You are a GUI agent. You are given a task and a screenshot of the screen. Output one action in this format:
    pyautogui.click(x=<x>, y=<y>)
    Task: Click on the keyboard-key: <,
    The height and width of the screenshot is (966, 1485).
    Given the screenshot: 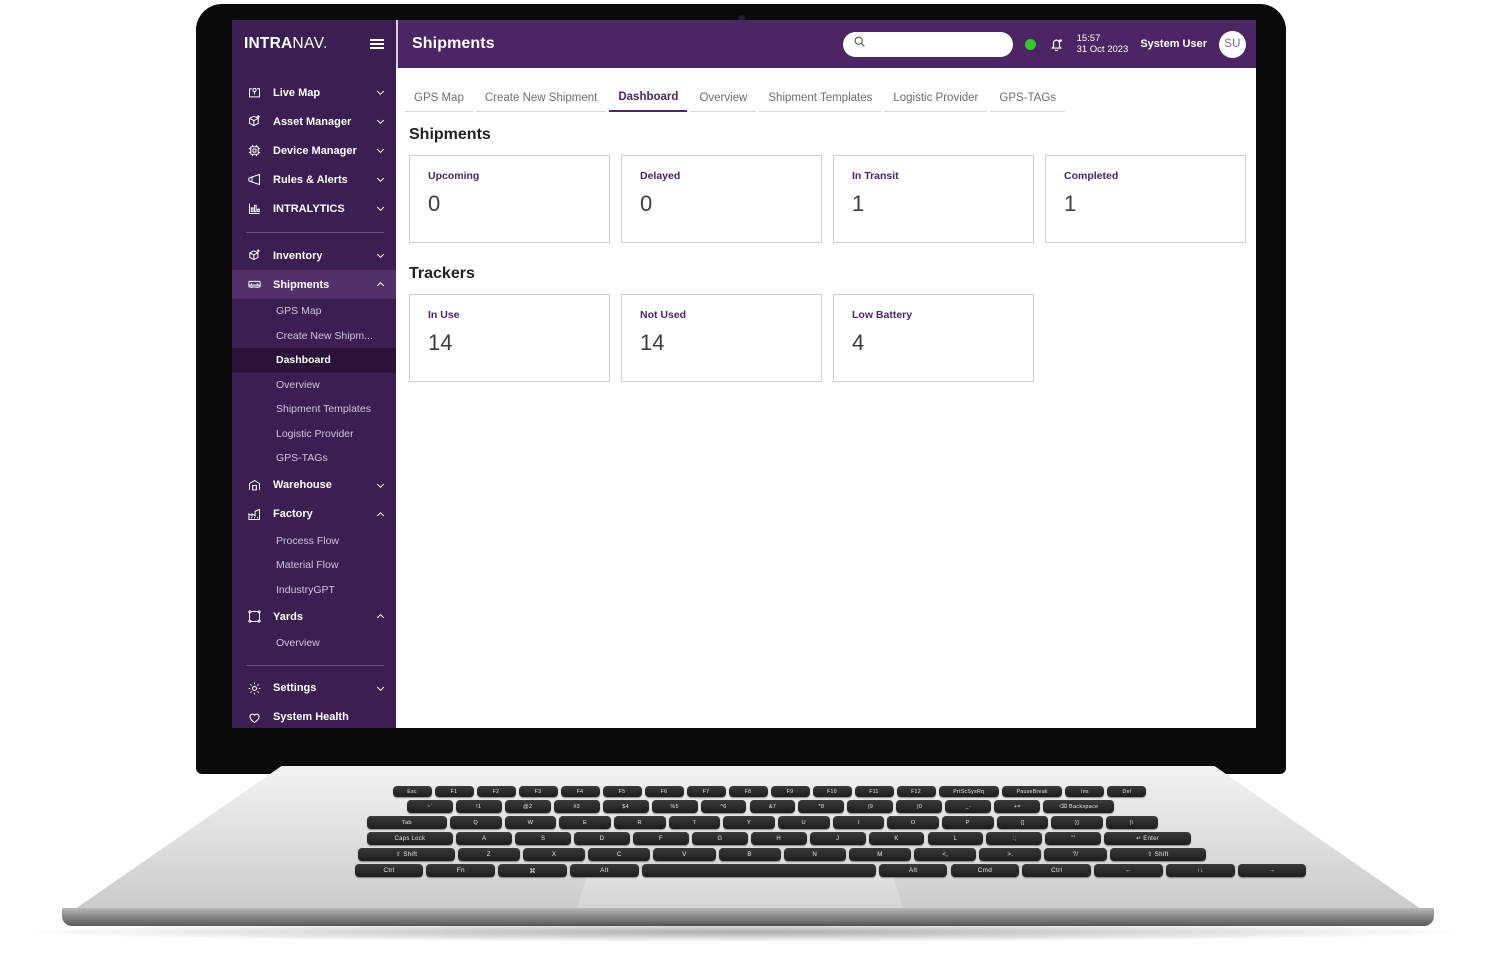 What is the action you would take?
    pyautogui.click(x=945, y=854)
    